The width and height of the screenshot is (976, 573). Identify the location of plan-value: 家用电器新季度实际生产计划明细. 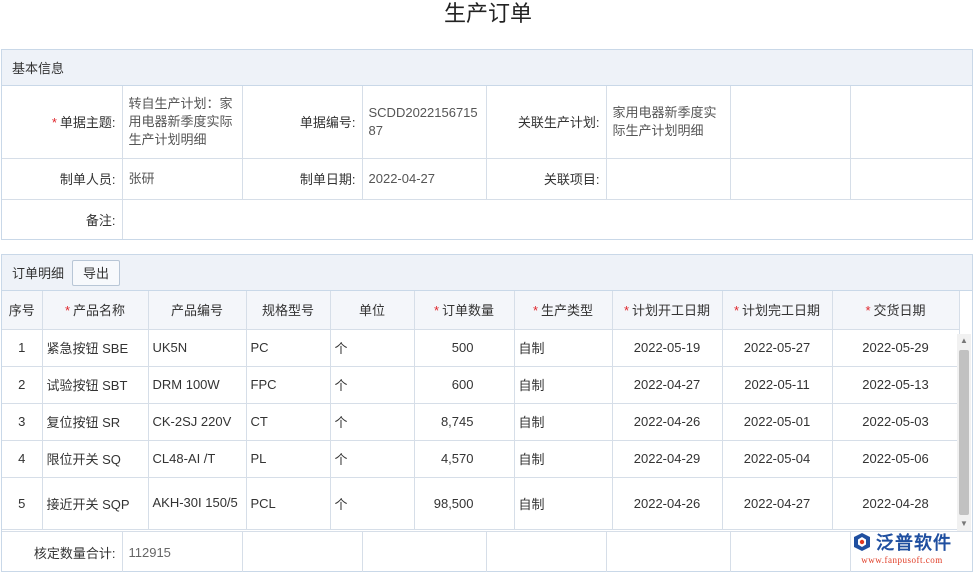
(668, 122).